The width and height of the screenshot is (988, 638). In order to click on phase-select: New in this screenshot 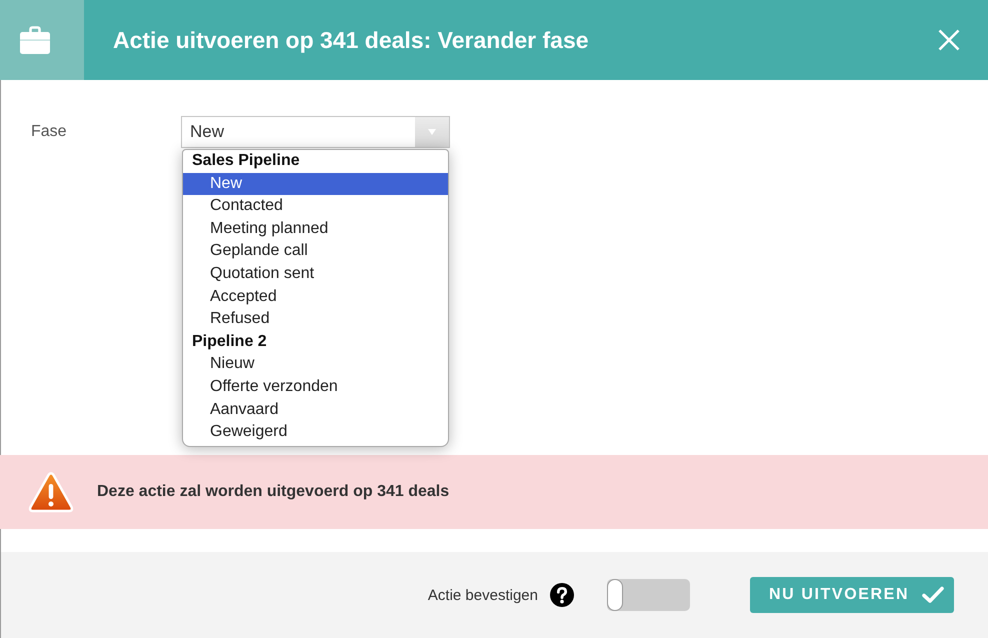, I will do `click(315, 132)`.